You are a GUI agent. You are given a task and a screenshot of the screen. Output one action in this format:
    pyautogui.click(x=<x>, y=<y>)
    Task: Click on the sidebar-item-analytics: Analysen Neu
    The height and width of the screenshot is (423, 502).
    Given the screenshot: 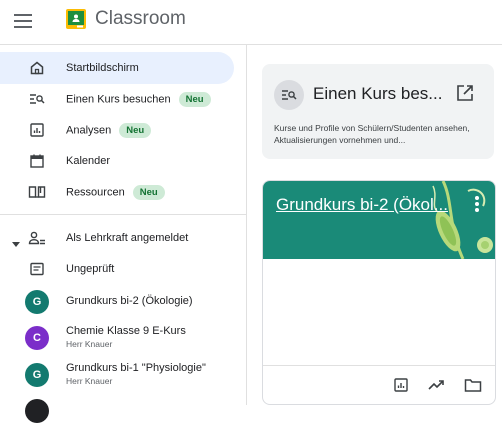 What is the action you would take?
    pyautogui.click(x=117, y=130)
    